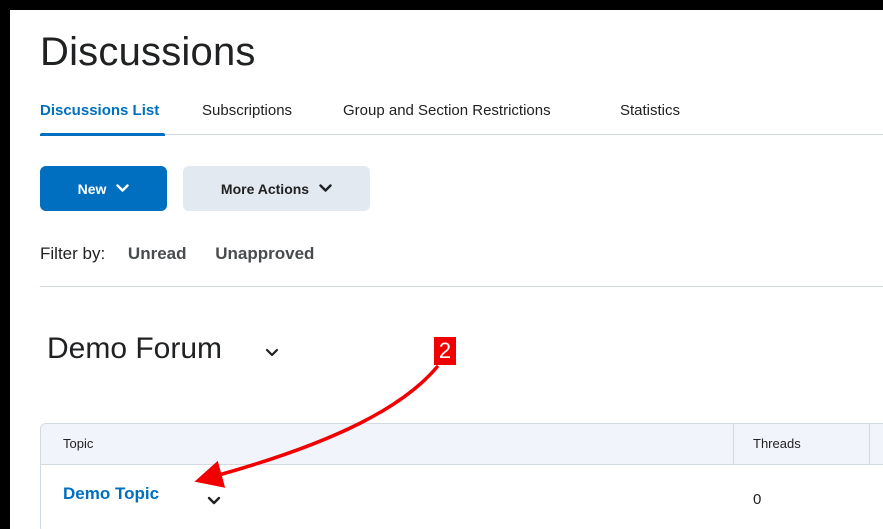  I want to click on more-actions-label: More Actions, so click(265, 188).